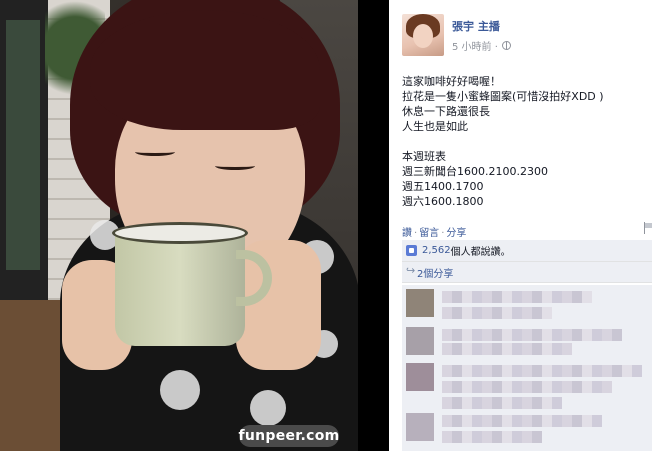  Describe the element at coordinates (180, 287) in the screenshot. I see `coffee-mug` at that location.